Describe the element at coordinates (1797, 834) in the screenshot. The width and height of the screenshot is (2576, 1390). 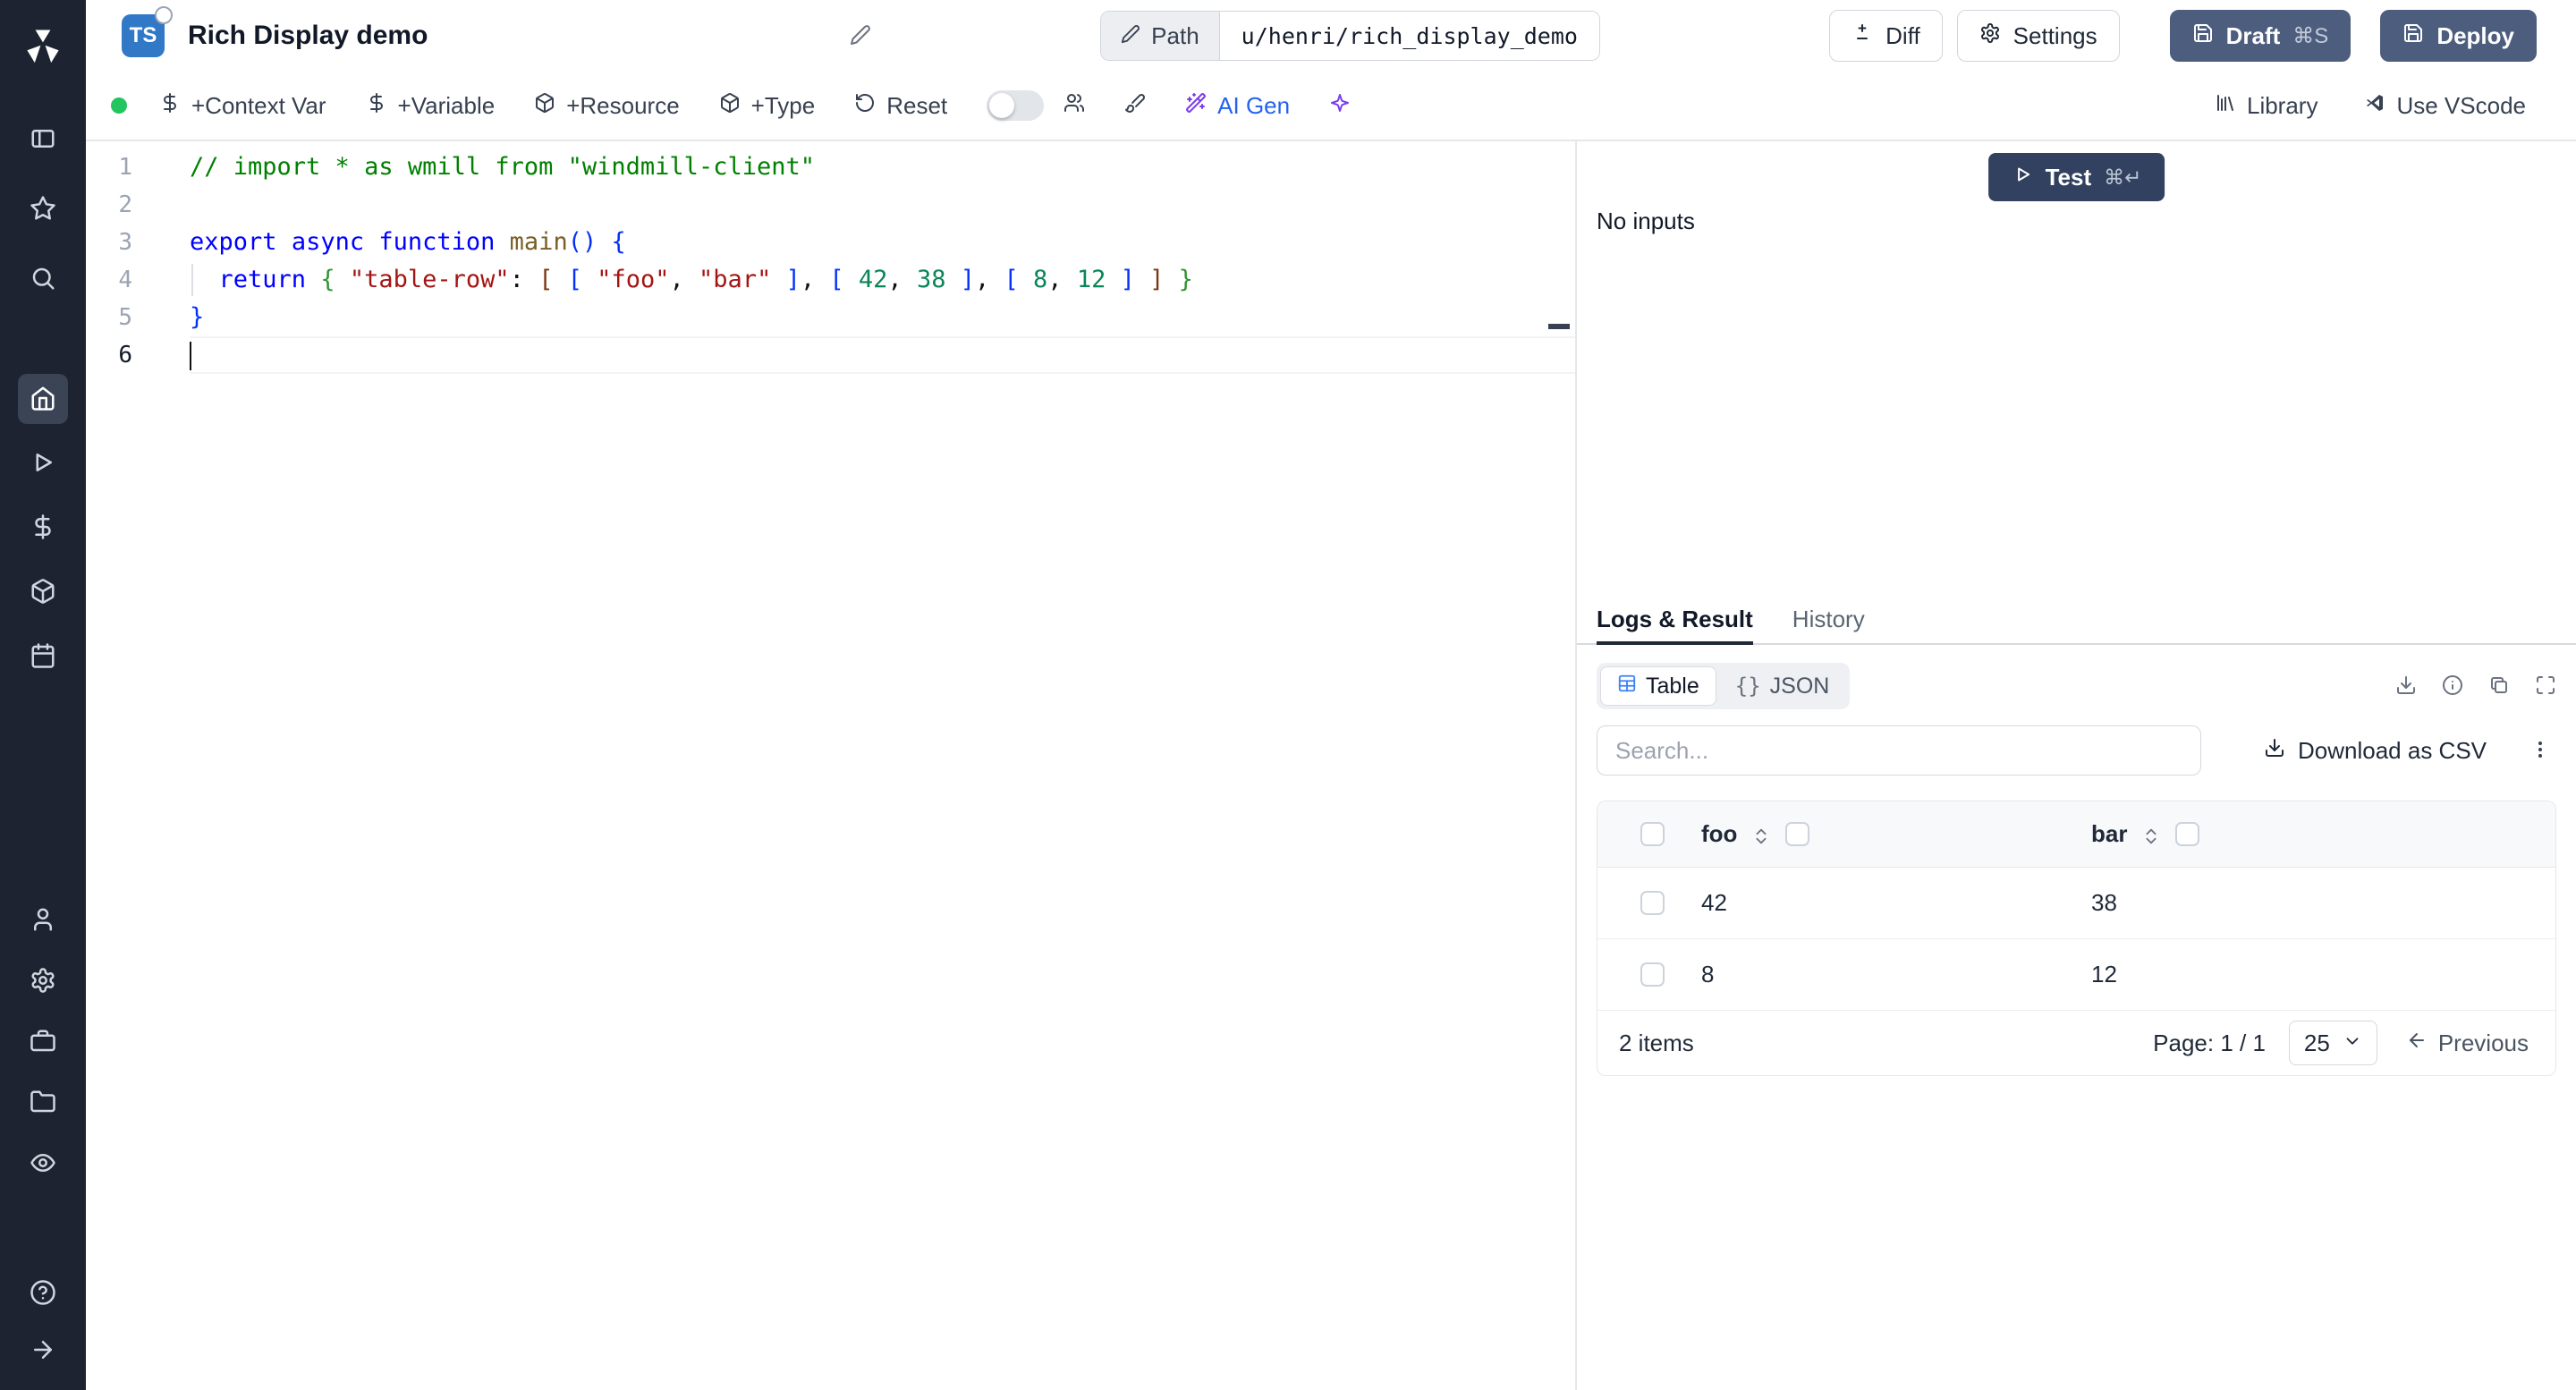
I see `column-checkbox-foo` at that location.